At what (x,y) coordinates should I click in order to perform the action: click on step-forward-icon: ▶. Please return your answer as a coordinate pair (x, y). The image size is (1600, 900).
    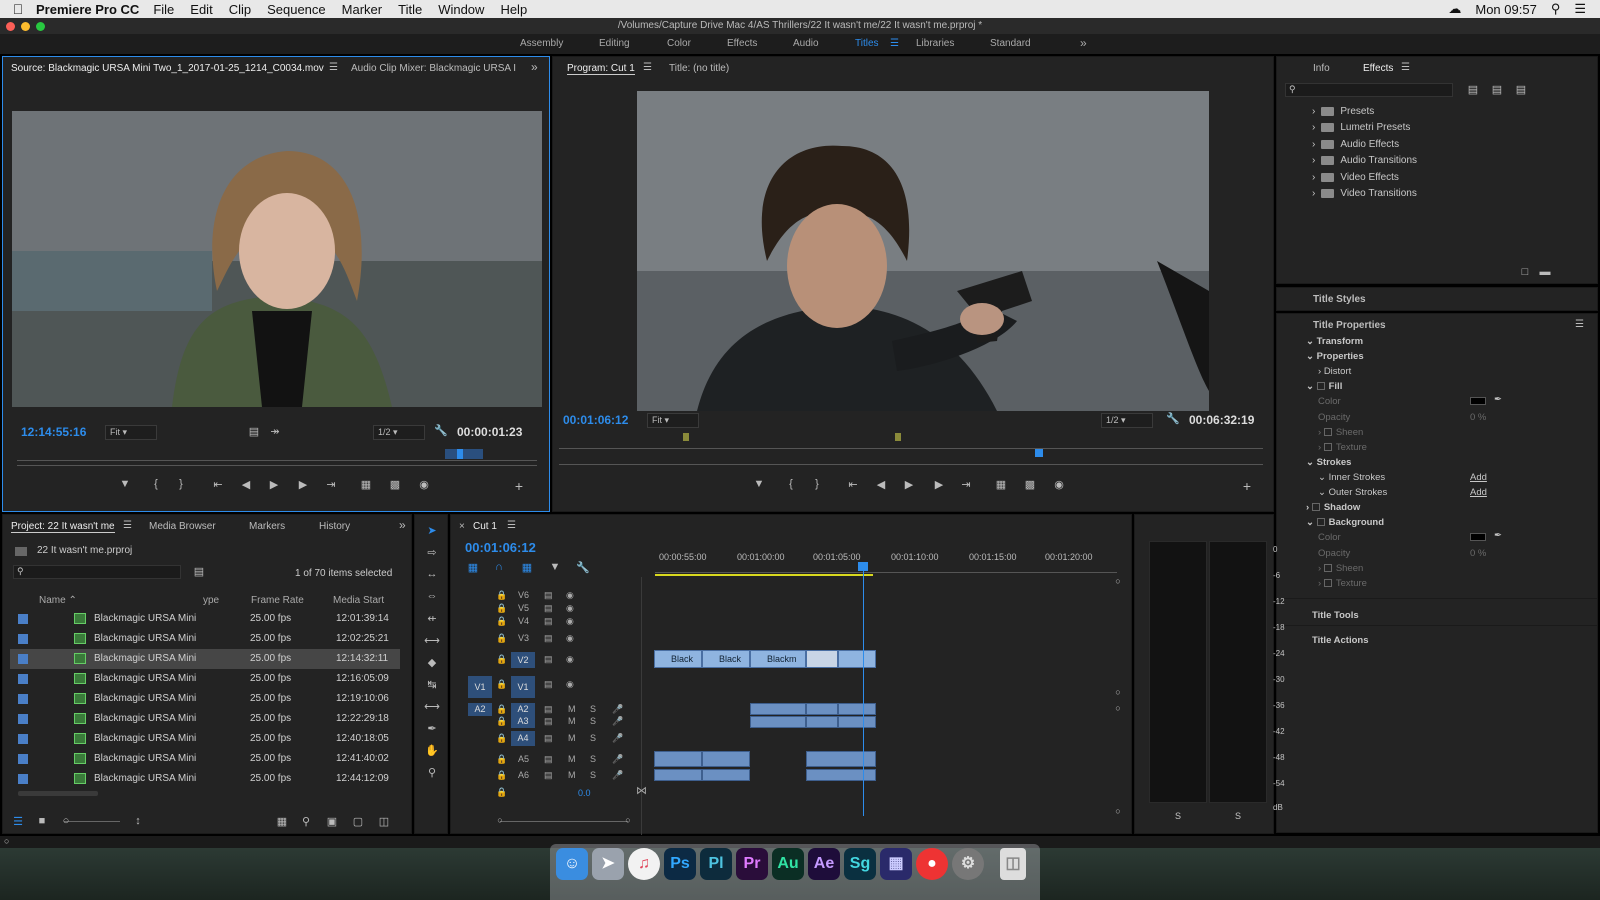
    Looking at the image, I should click on (303, 484).